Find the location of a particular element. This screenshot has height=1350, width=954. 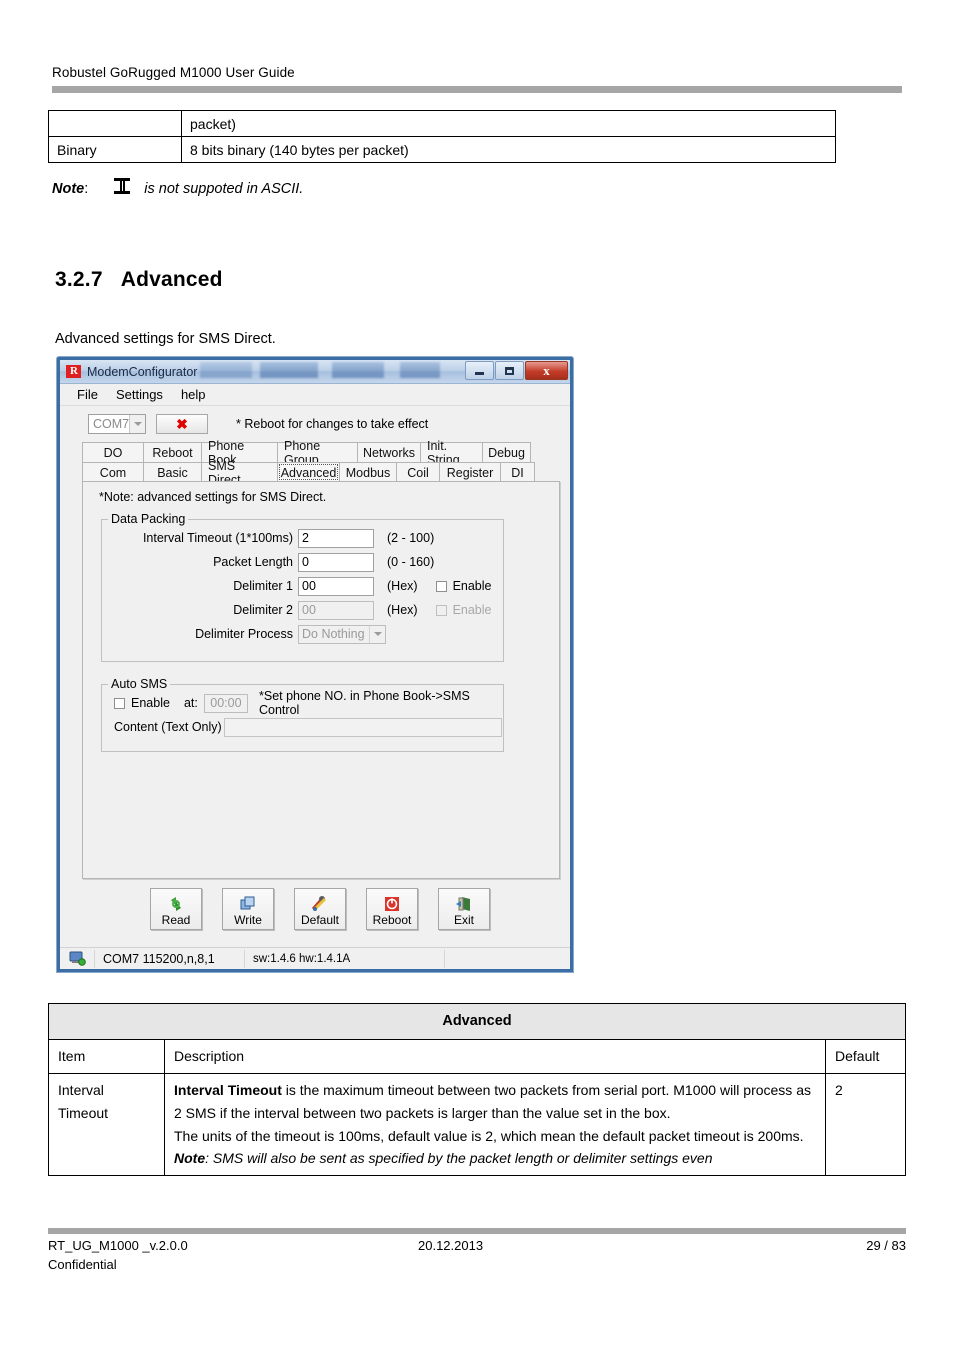

delimiter-process-row: Delimiter Process Do Nothing is located at coordinates (305, 634).